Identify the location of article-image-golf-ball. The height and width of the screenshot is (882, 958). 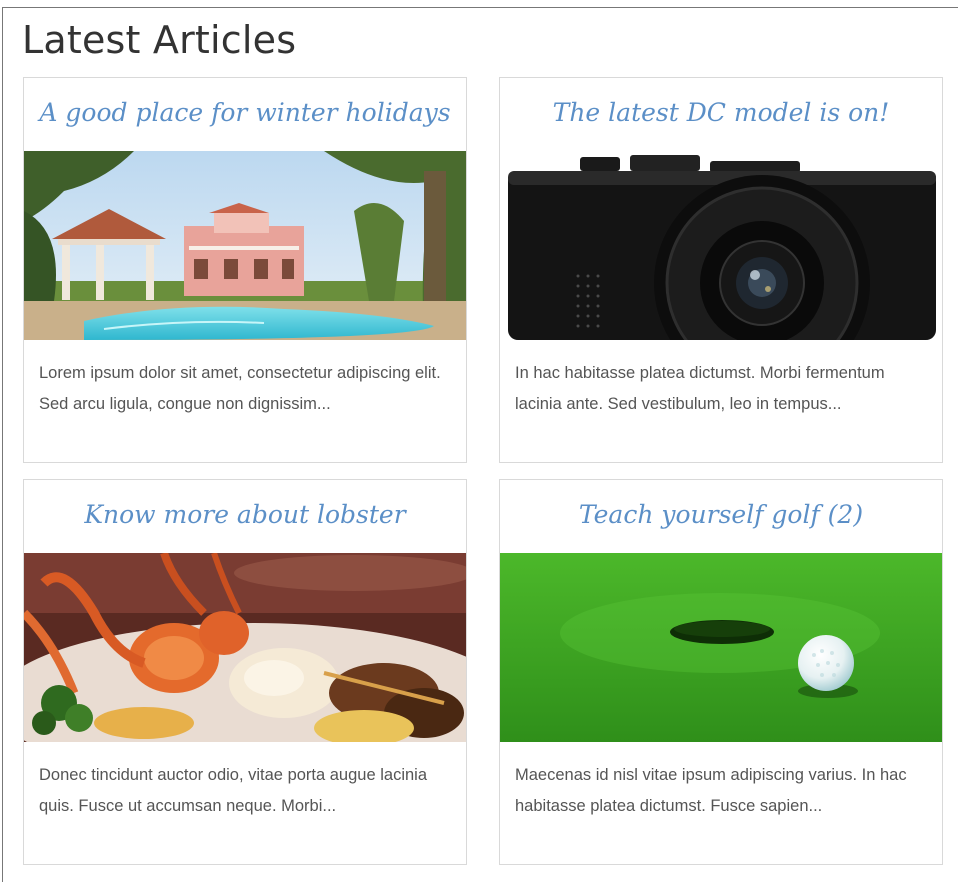
(721, 647).